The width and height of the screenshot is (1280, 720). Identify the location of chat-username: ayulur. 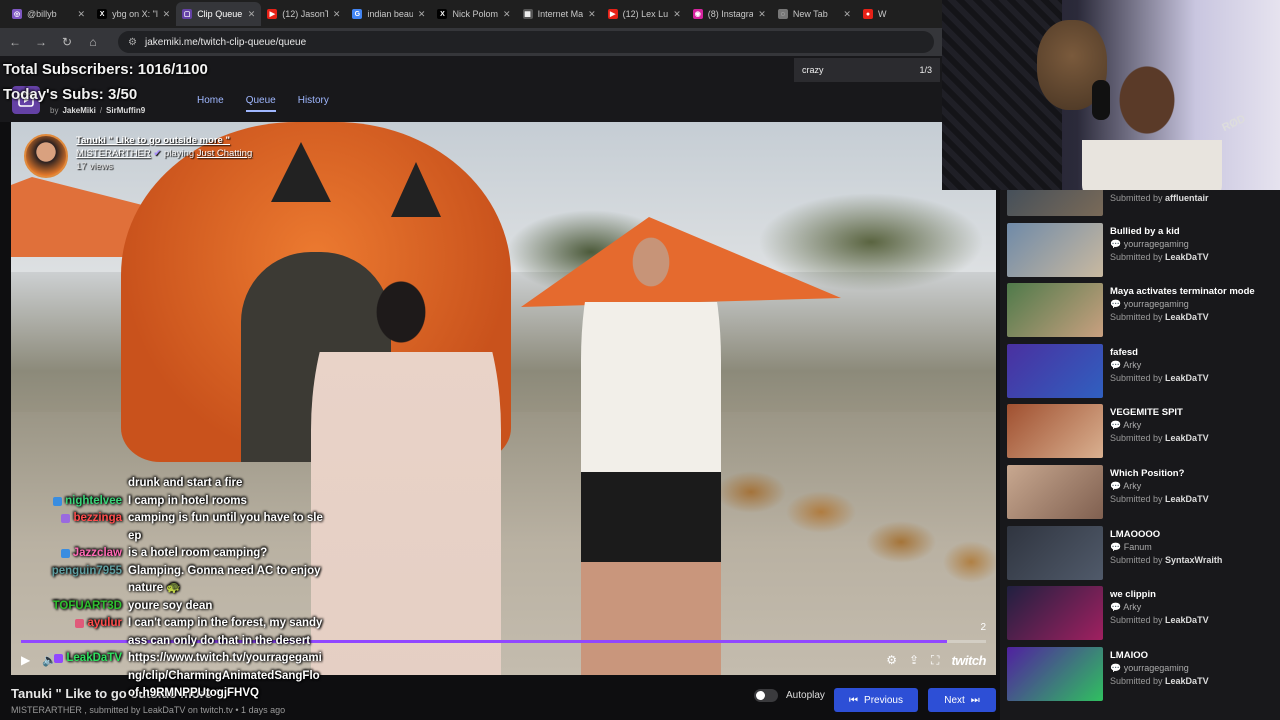
(104, 624).